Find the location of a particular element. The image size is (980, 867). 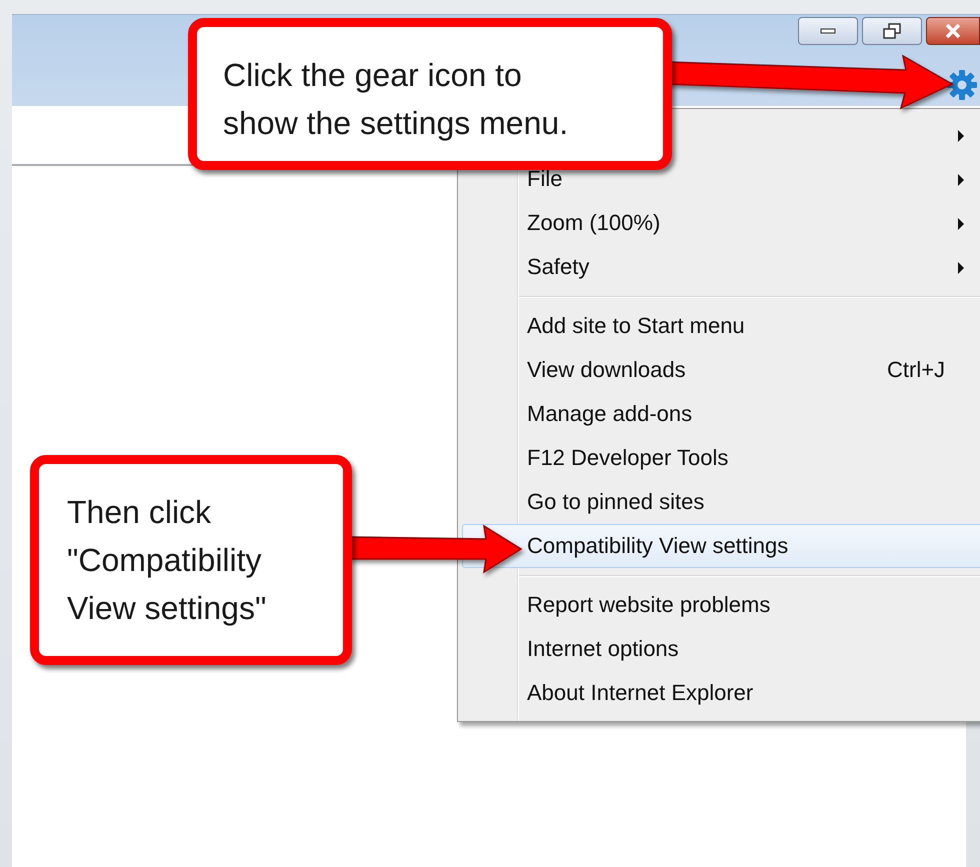

menu-item-label: Compatibility View settings is located at coordinates (657, 546).